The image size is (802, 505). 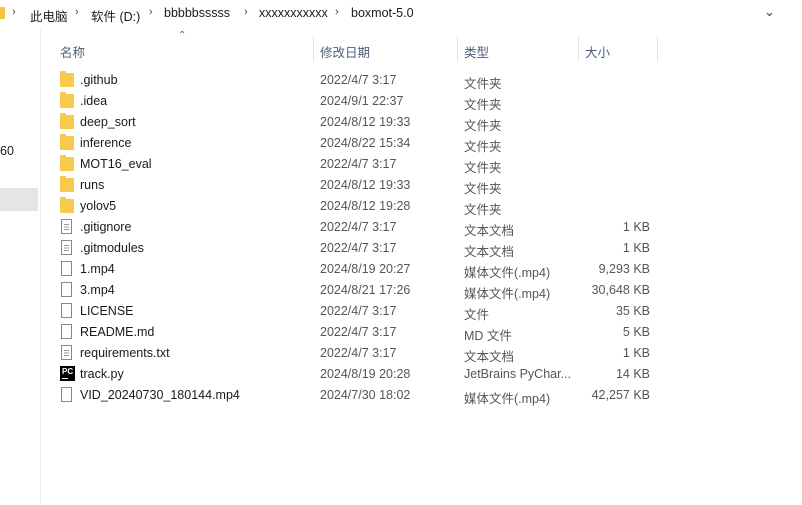 What do you see at coordinates (97, 269) in the screenshot?
I see `file-name: 1.mp4` at bounding box center [97, 269].